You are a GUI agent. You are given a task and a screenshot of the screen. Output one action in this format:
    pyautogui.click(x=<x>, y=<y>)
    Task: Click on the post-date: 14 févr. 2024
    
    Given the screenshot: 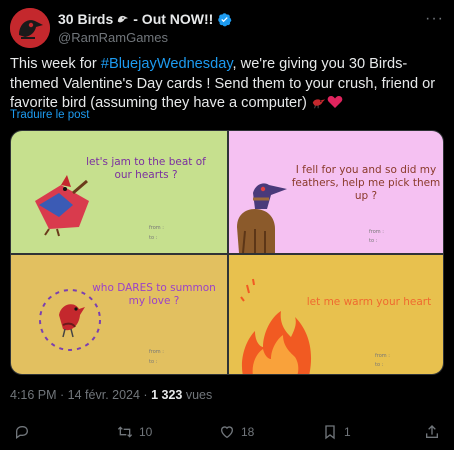 What is the action you would take?
    pyautogui.click(x=104, y=395)
    